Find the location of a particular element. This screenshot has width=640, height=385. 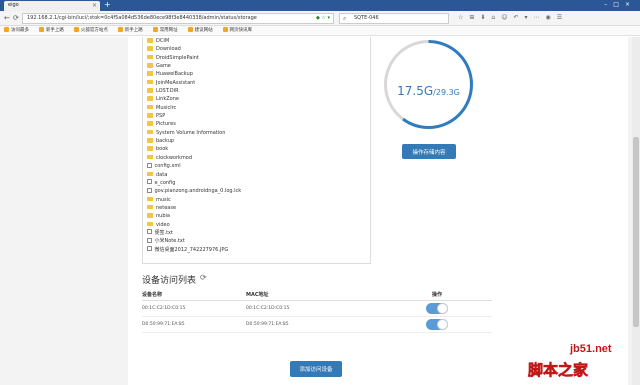

file-name: 小米Note.txt is located at coordinates (169, 241).